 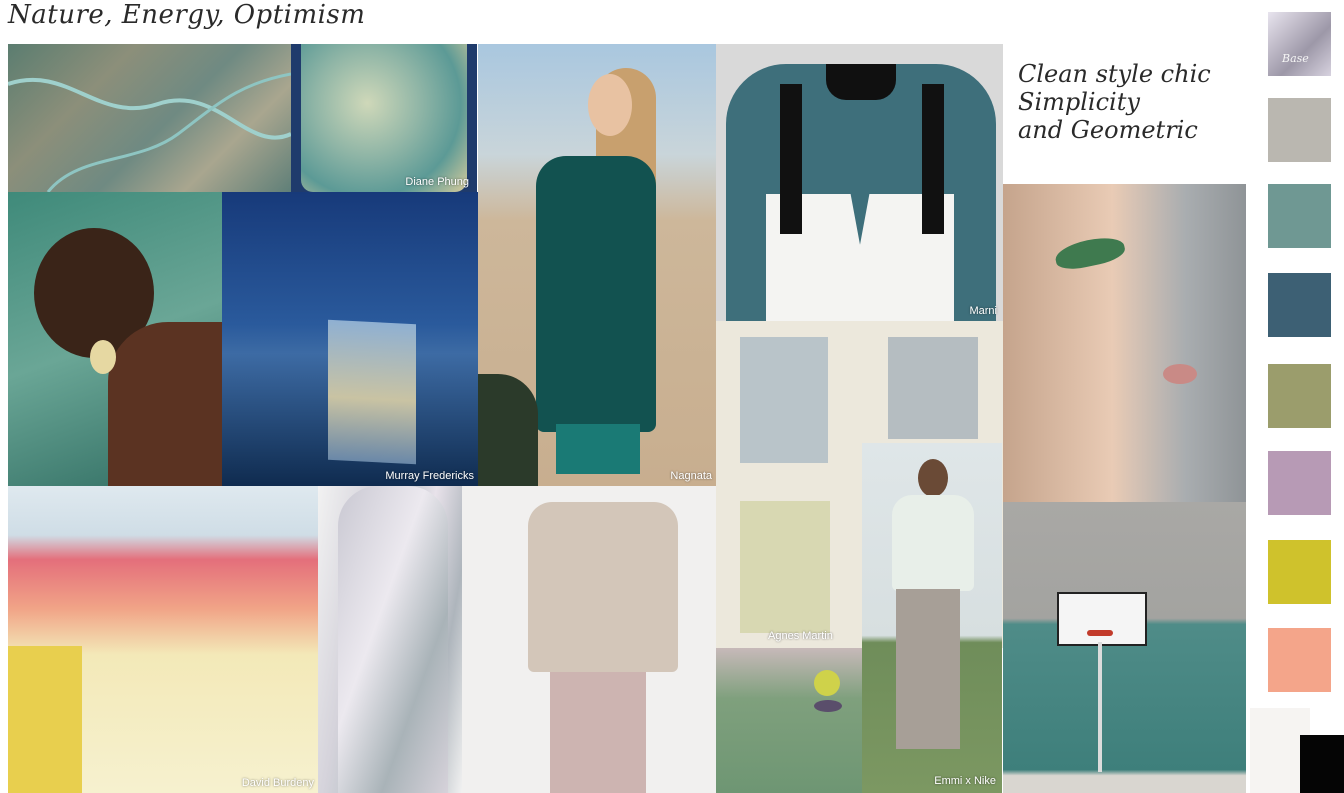 I want to click on horizon-mirror-photo: Murray Fredericks, so click(x=350, y=339).